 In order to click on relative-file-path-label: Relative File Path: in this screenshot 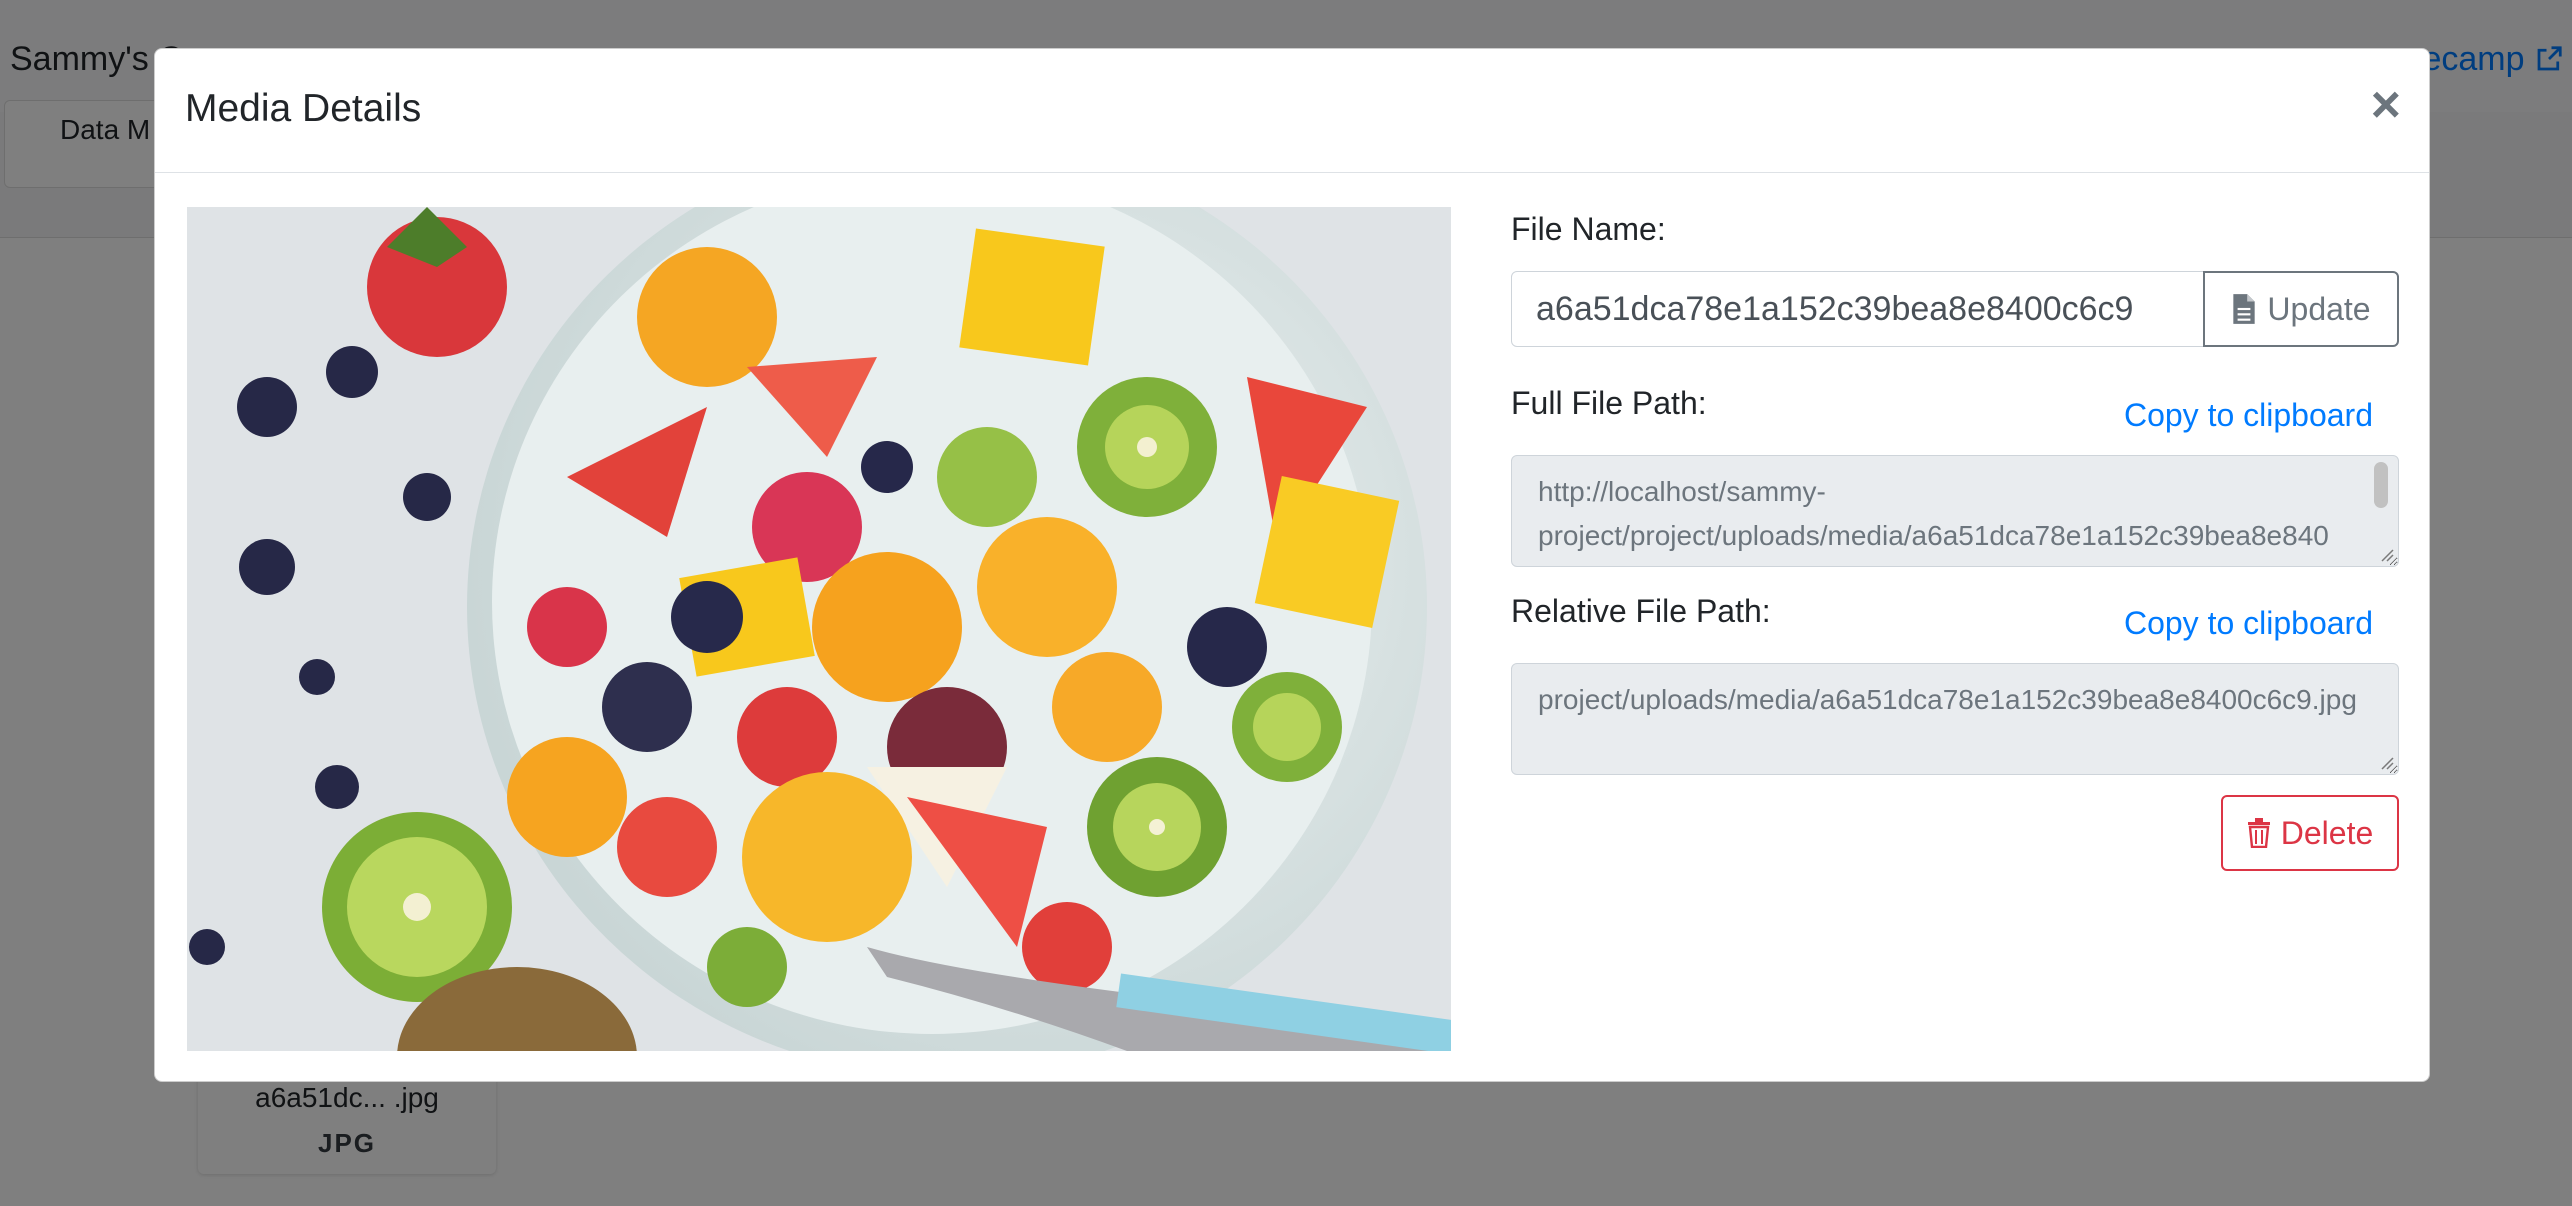, I will do `click(1641, 611)`.